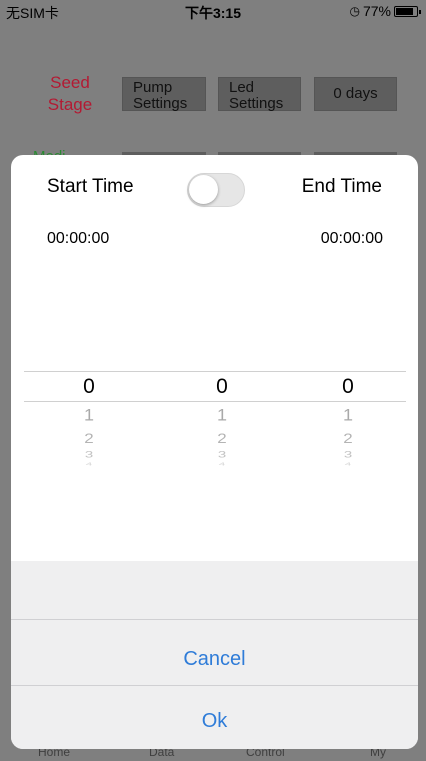  What do you see at coordinates (214, 720) in the screenshot?
I see `ok-button: Ok` at bounding box center [214, 720].